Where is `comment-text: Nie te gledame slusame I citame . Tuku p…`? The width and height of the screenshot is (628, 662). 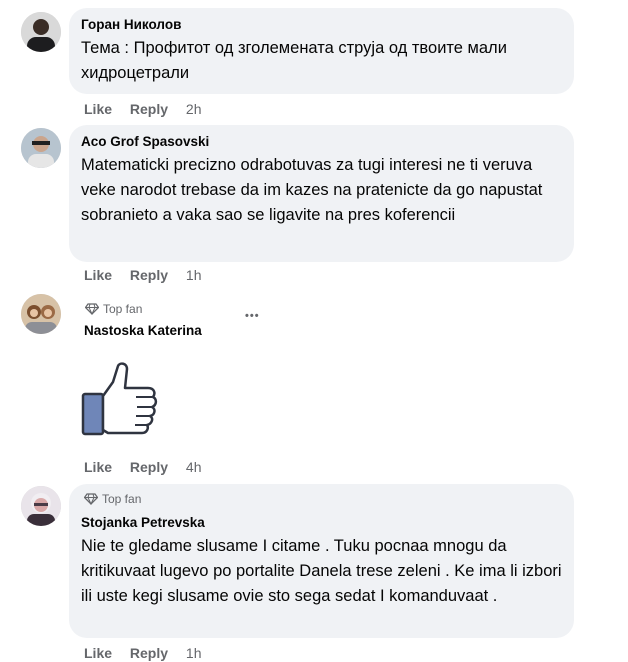 comment-text: Nie te gledame slusame I citame . Tuku p… is located at coordinates (321, 571).